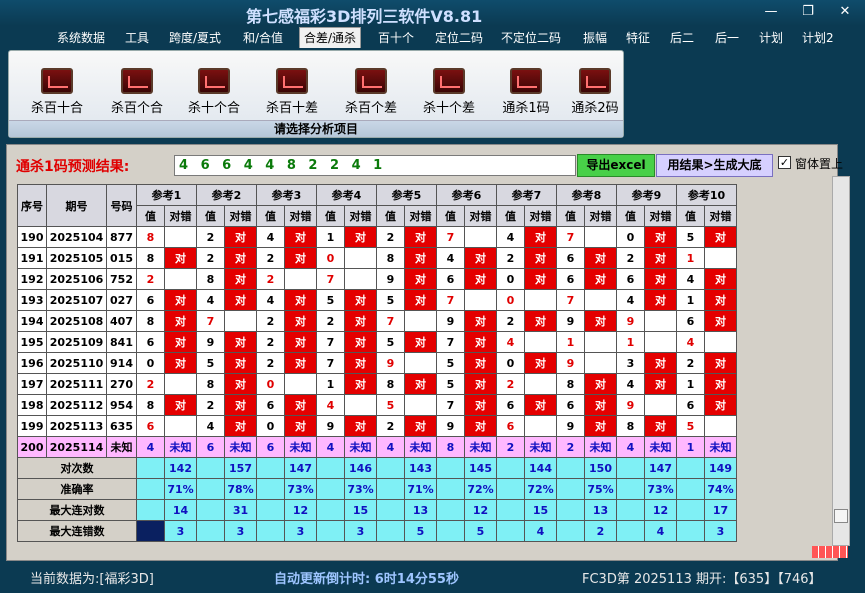 The image size is (865, 593). I want to click on ribbon-button: 杀百个合, so click(137, 93).